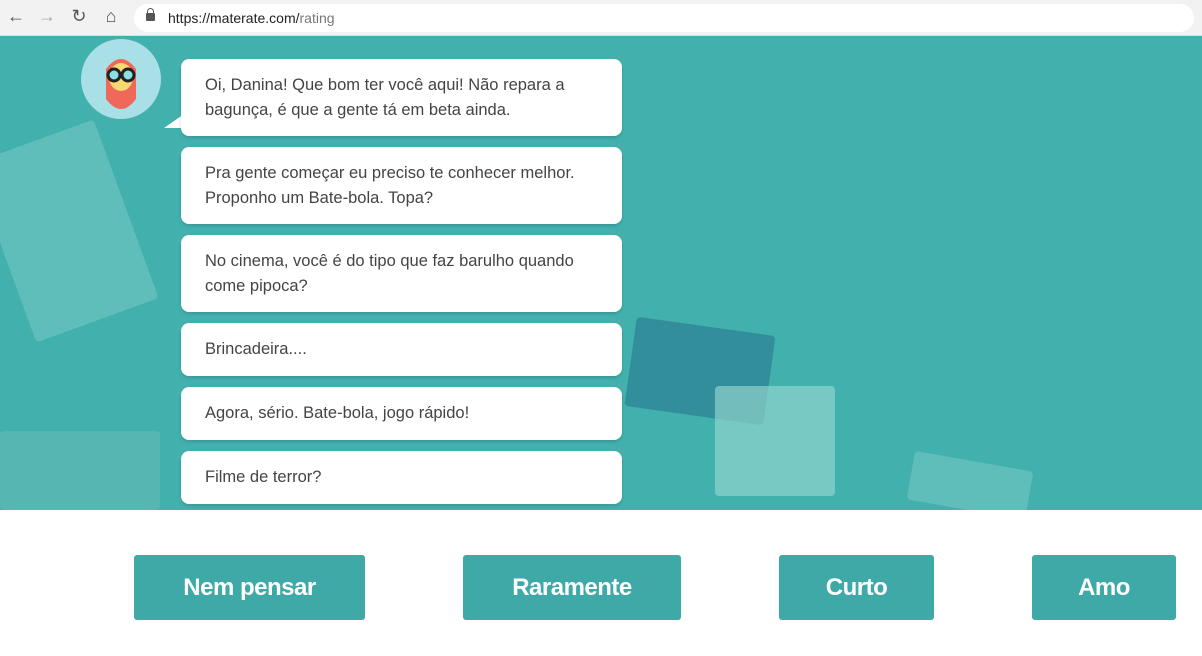 Image resolution: width=1202 pixels, height=656 pixels. I want to click on chat-message: Filme de terror?, so click(401, 477).